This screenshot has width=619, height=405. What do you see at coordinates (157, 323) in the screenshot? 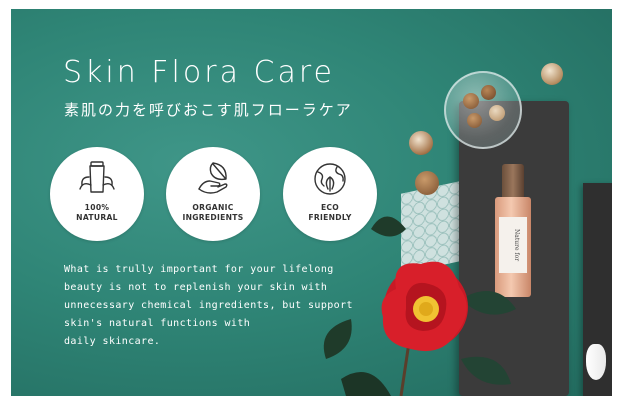
I see `description-line: skin's natural functions with` at bounding box center [157, 323].